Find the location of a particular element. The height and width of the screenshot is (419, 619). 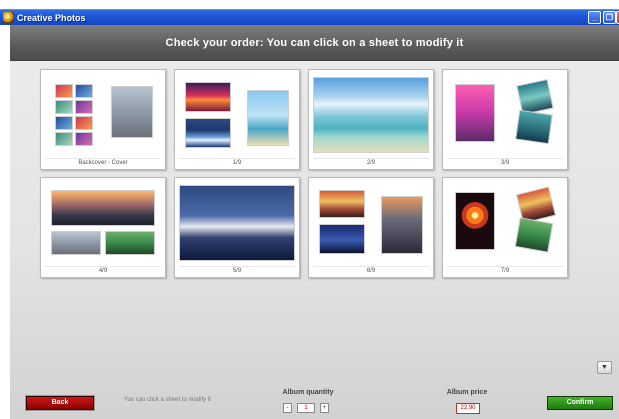

hint-text: You can click a sheet to modify it is located at coordinates (167, 400).